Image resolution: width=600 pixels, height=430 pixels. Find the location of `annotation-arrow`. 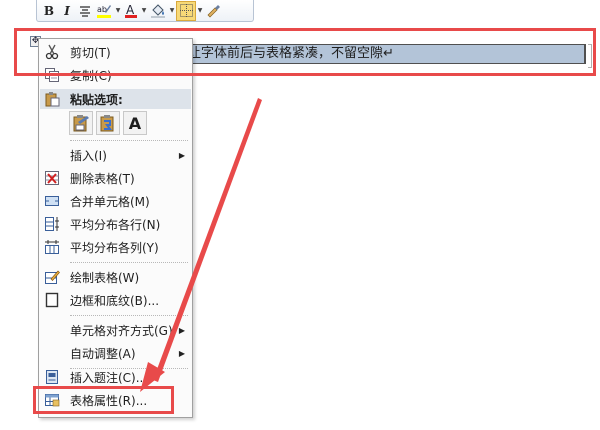

annotation-arrow is located at coordinates (201, 245).